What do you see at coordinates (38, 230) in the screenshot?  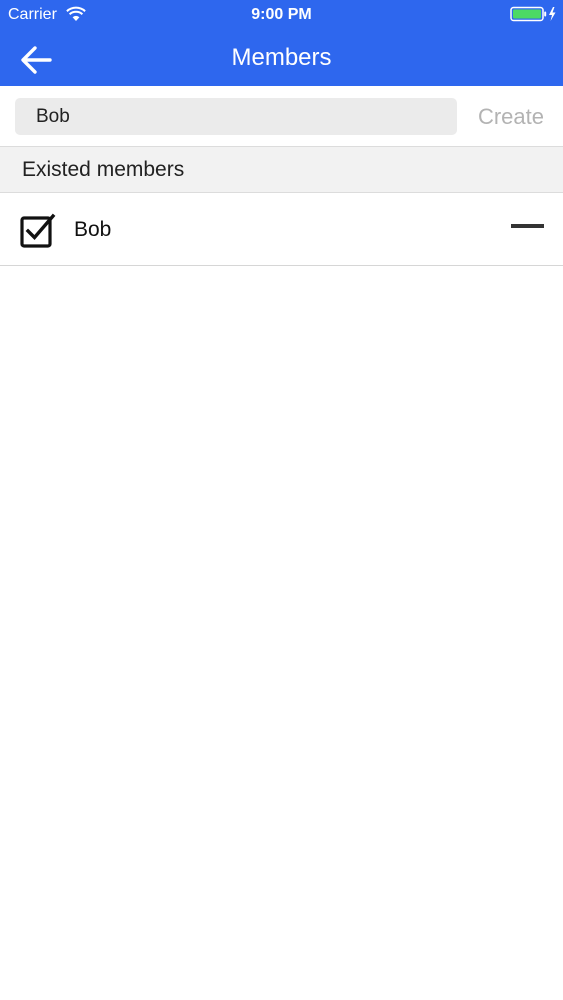 I see `checkbox-checked-icon` at bounding box center [38, 230].